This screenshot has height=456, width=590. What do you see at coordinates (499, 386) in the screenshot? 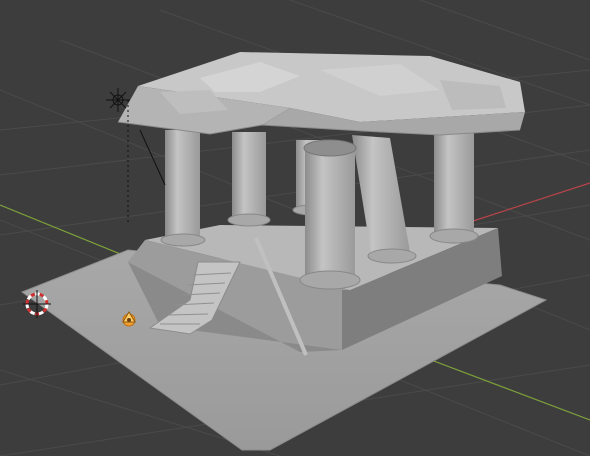
I see `y-axis-line-far` at bounding box center [499, 386].